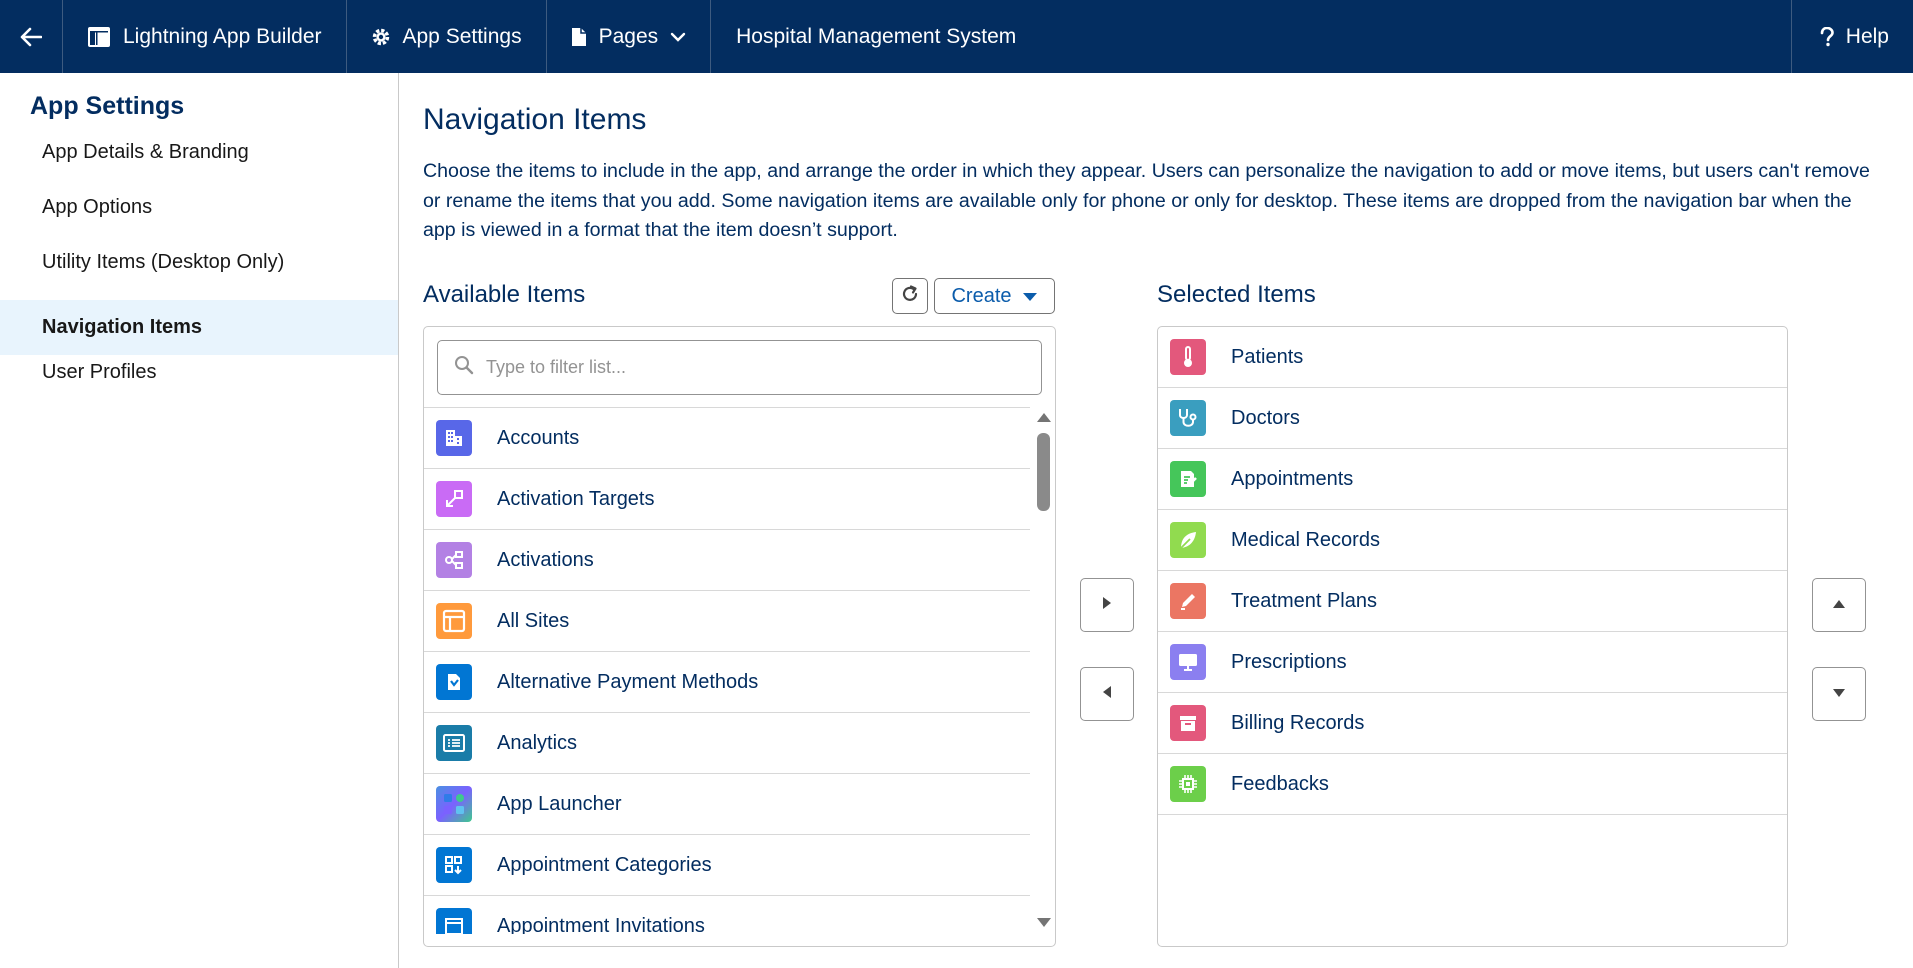 This screenshot has height=968, width=1913. What do you see at coordinates (1867, 36) in the screenshot?
I see `help-label: Help` at bounding box center [1867, 36].